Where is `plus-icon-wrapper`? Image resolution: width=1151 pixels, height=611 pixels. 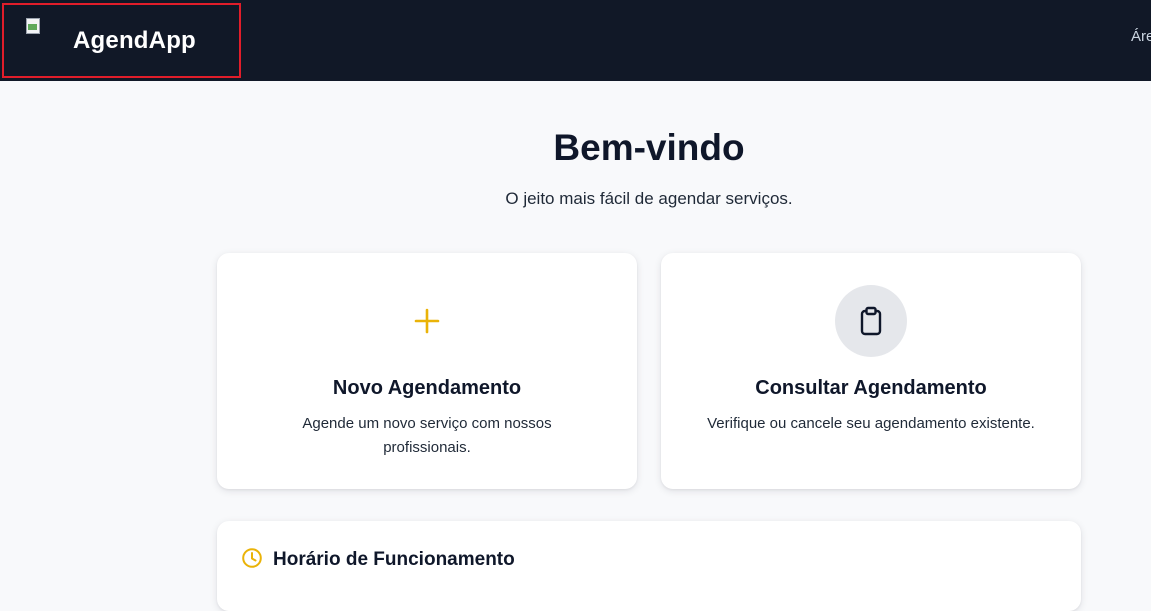
plus-icon-wrapper is located at coordinates (427, 321).